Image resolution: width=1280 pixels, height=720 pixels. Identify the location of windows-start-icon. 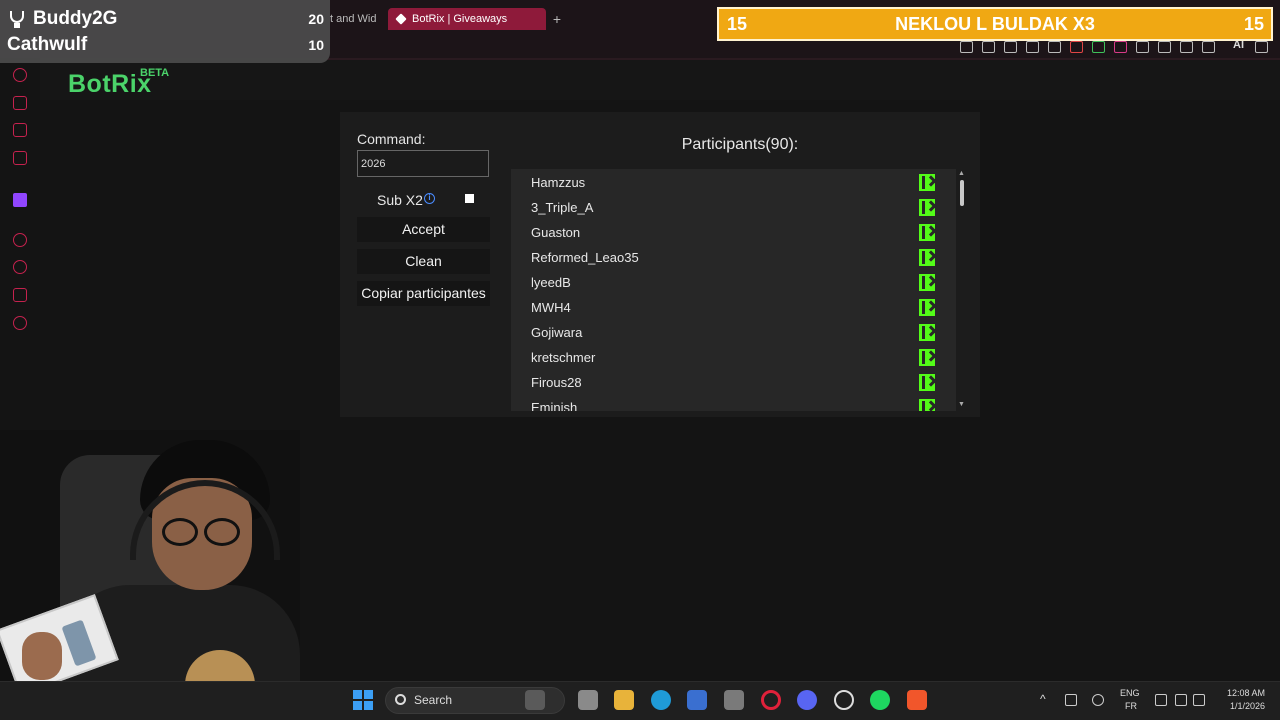
(363, 700).